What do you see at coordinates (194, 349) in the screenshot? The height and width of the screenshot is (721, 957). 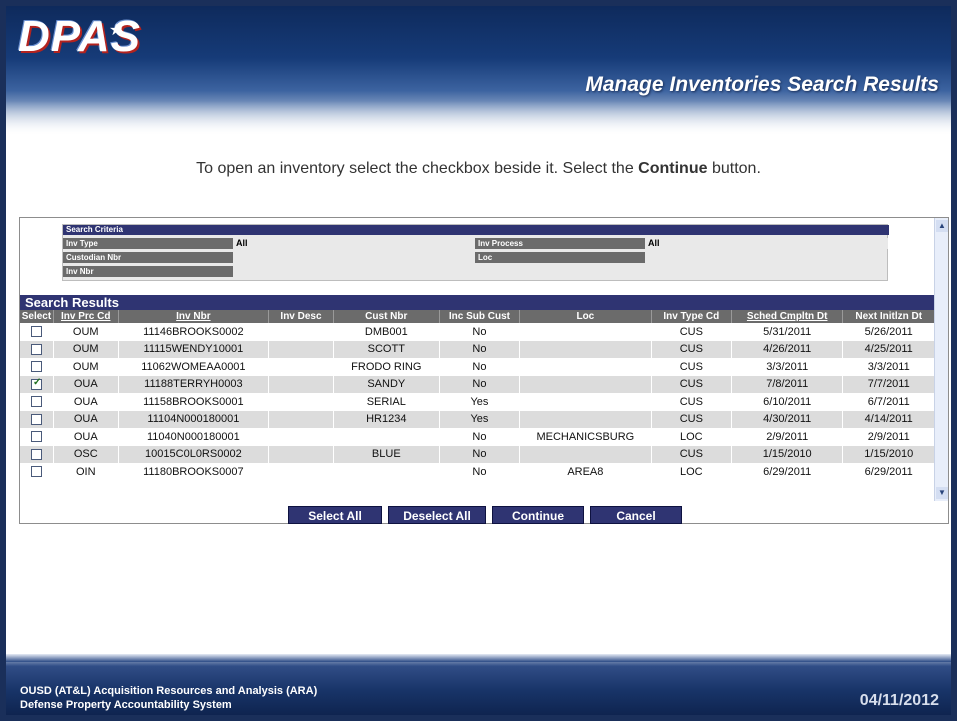 I see `cell-inv: 11115WENDY10001` at bounding box center [194, 349].